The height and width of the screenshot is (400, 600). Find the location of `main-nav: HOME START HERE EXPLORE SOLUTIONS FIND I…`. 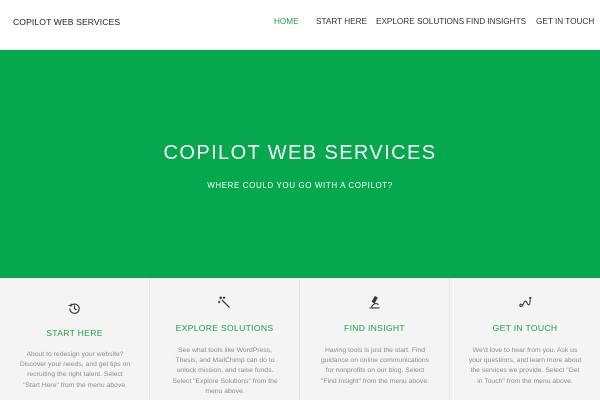

main-nav: HOME START HERE EXPLORE SOLUTIONS FIND I… is located at coordinates (300, 24).